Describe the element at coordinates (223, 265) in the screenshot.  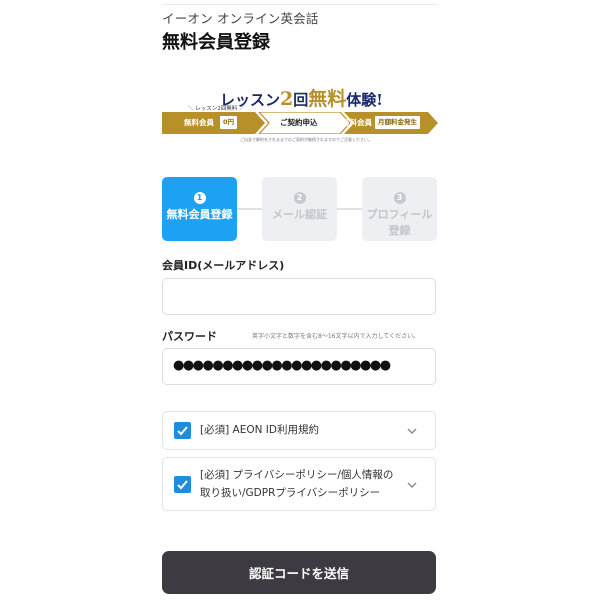
I see `member-id-label: 会員ID(メールアドレス)` at that location.